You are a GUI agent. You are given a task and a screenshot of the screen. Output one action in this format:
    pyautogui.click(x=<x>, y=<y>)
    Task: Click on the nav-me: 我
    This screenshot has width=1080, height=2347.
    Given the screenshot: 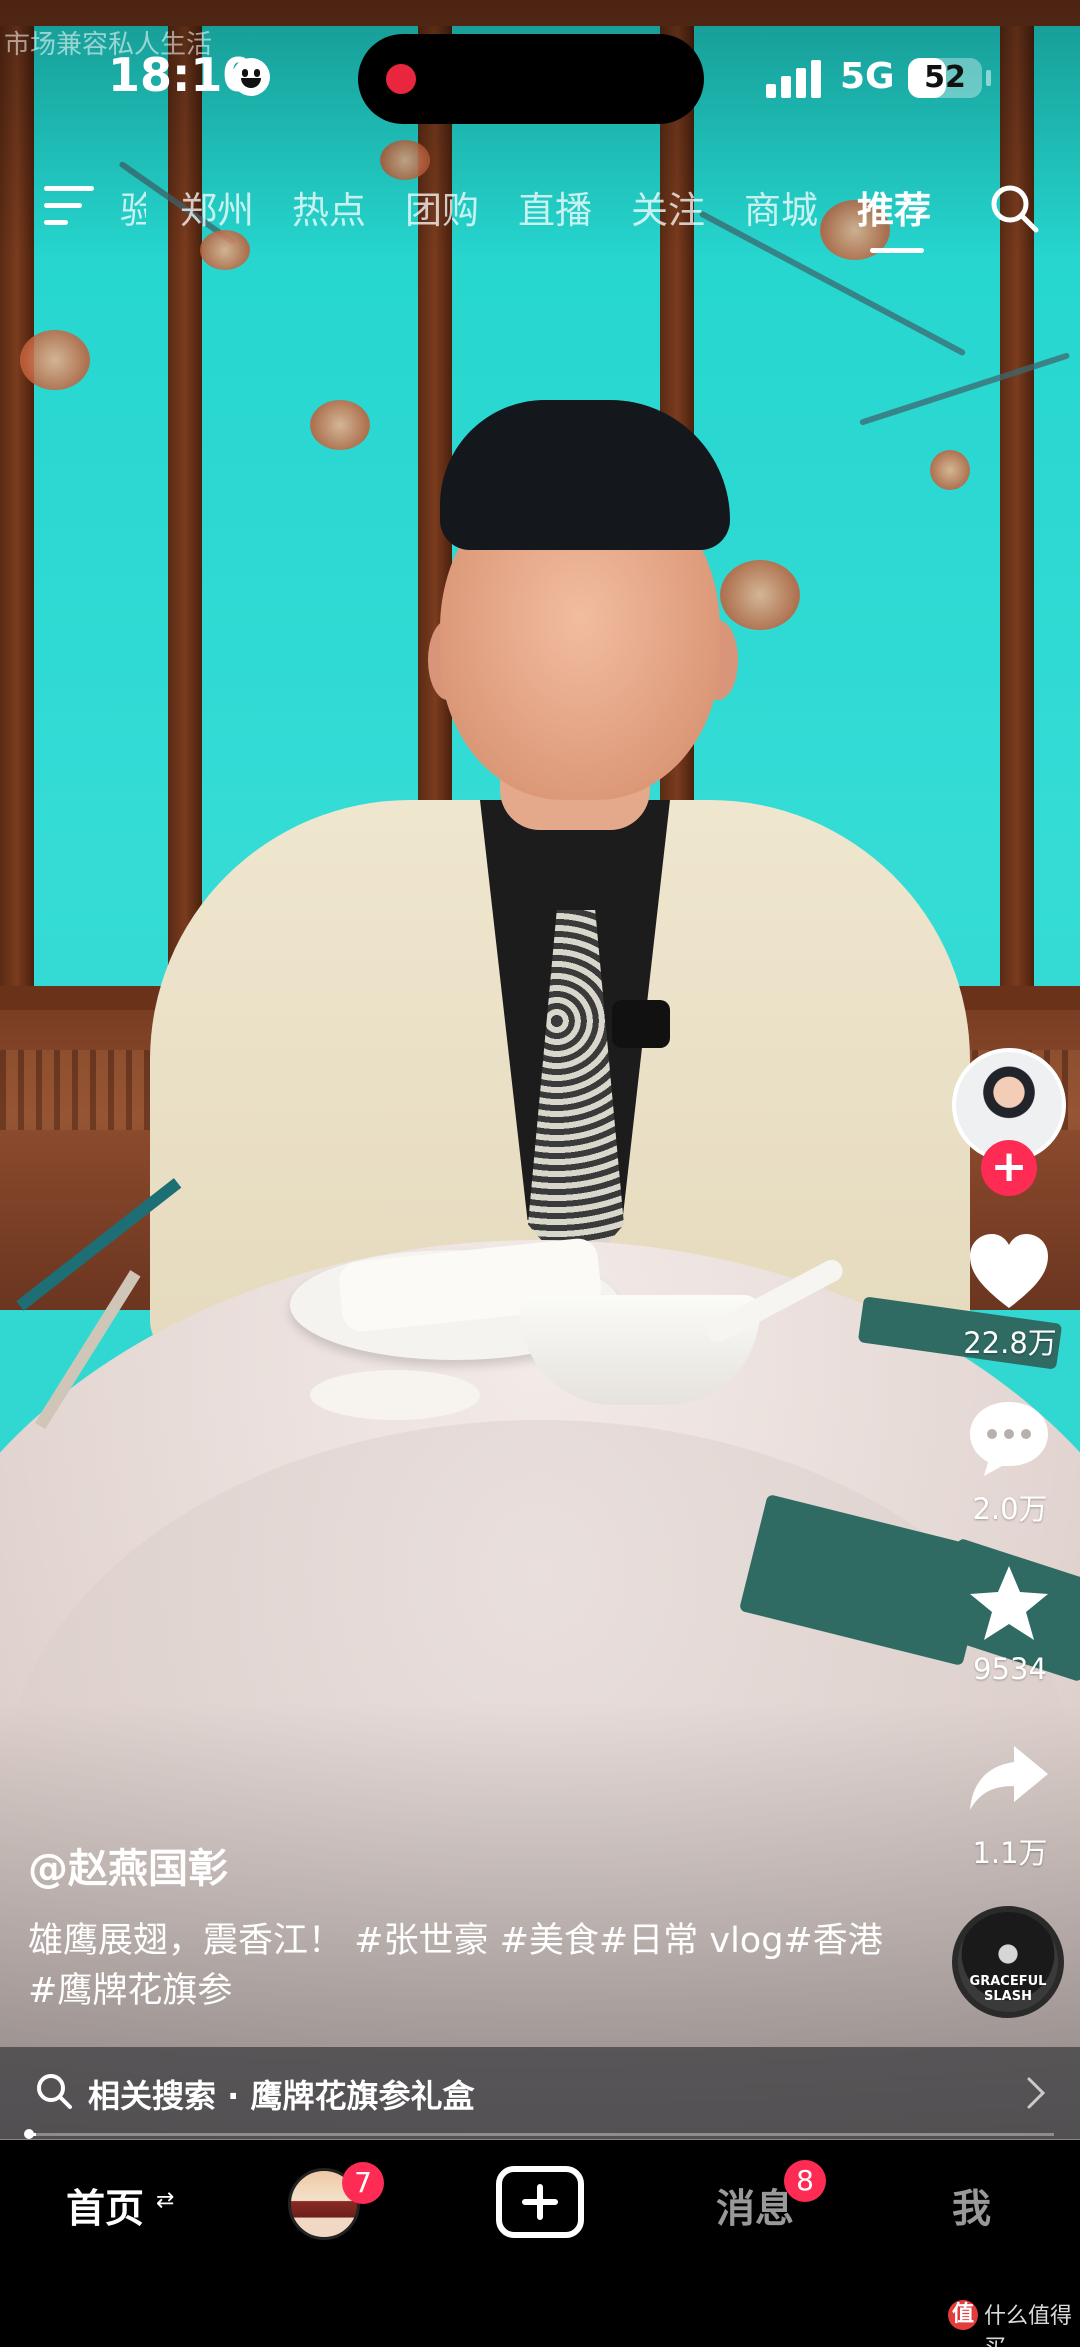 What is the action you would take?
    pyautogui.click(x=971, y=2206)
    